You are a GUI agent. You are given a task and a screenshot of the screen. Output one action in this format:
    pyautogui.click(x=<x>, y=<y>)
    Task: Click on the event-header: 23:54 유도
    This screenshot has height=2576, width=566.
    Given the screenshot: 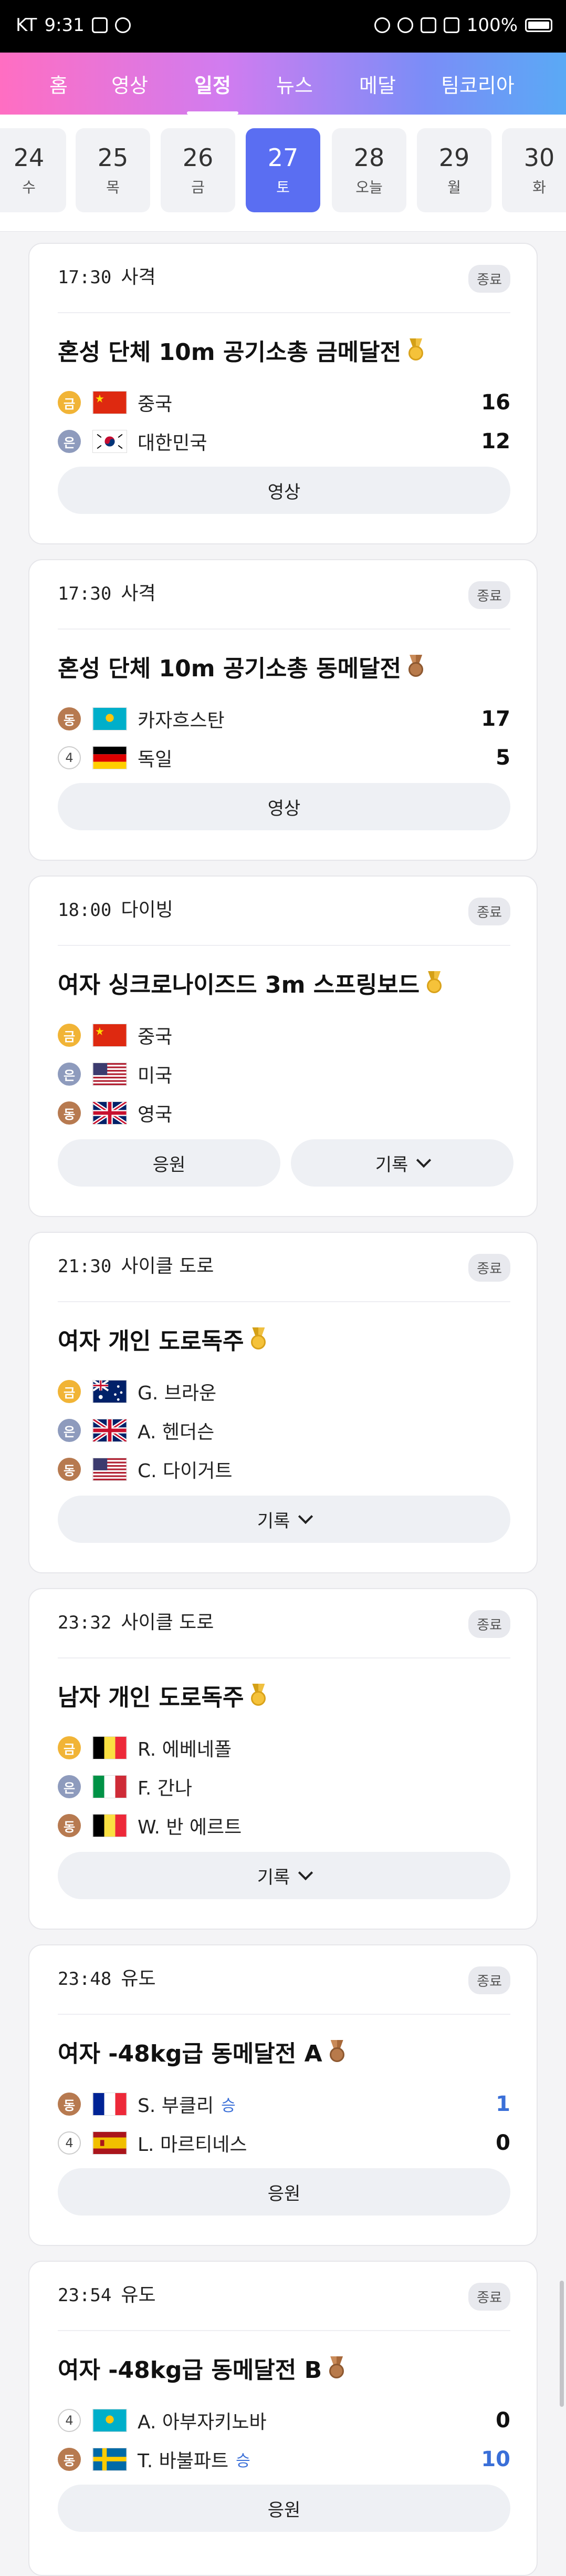 What is the action you would take?
    pyautogui.click(x=107, y=2295)
    